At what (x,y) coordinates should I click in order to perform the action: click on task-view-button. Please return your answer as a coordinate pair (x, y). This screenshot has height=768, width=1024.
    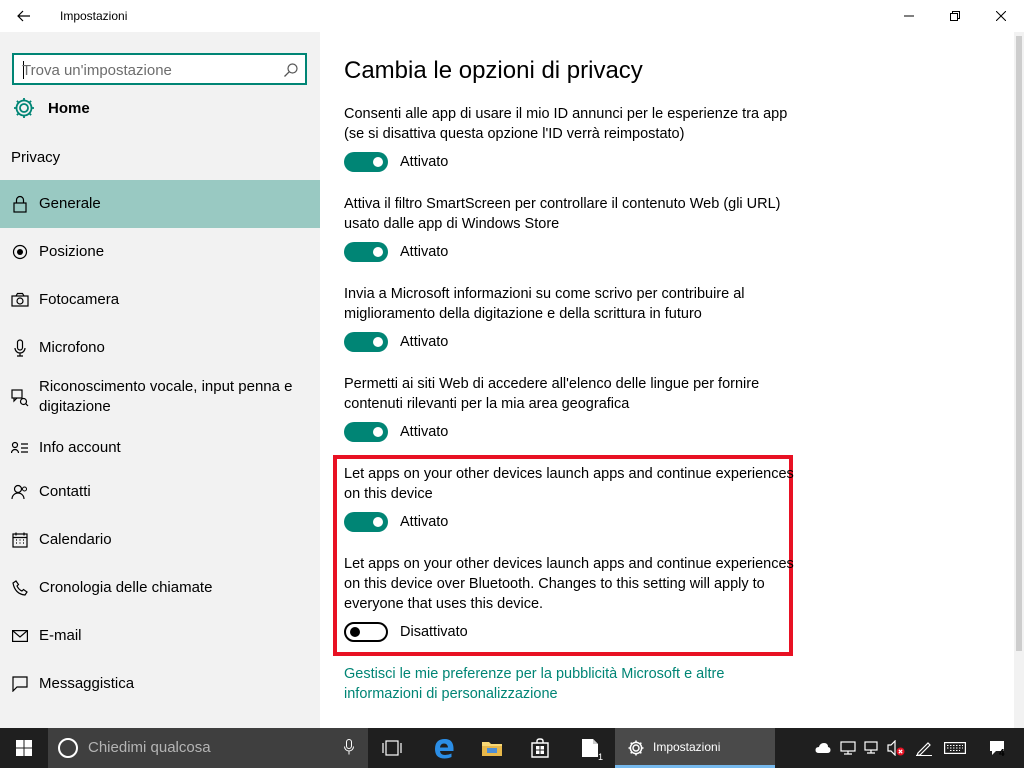
    Looking at the image, I should click on (392, 748).